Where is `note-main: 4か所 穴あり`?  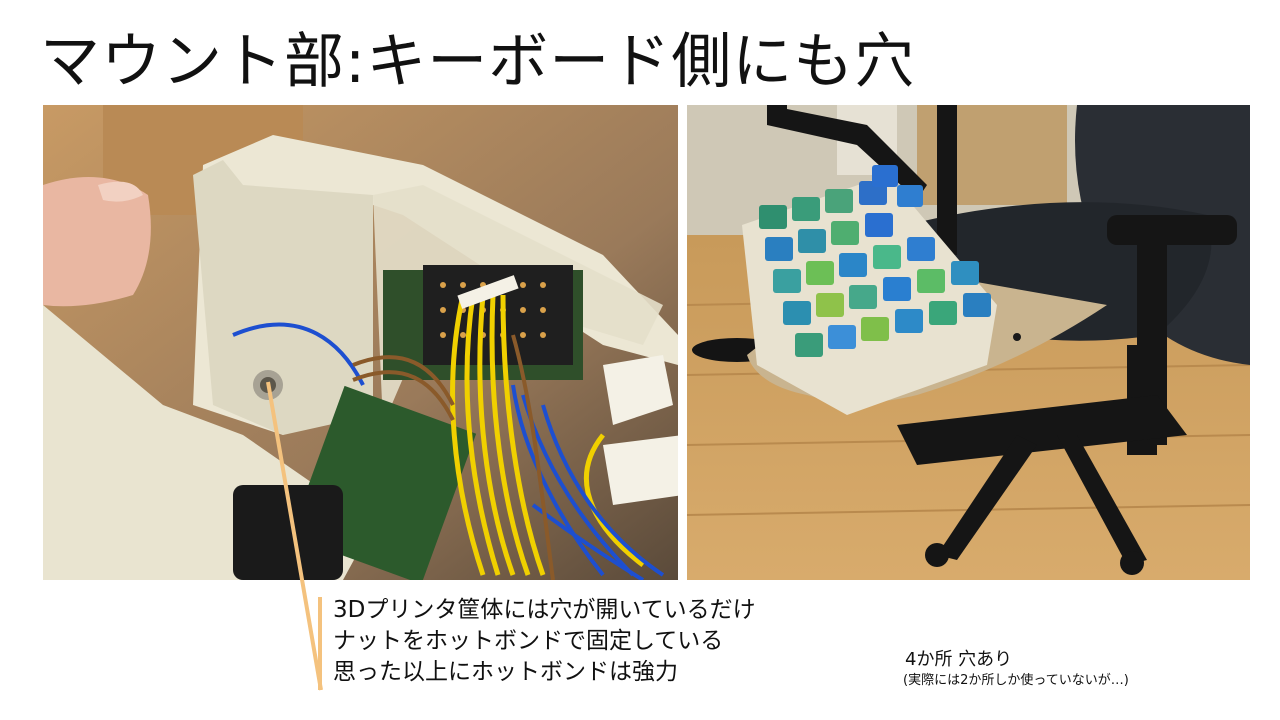 note-main: 4か所 穴あり is located at coordinates (959, 659).